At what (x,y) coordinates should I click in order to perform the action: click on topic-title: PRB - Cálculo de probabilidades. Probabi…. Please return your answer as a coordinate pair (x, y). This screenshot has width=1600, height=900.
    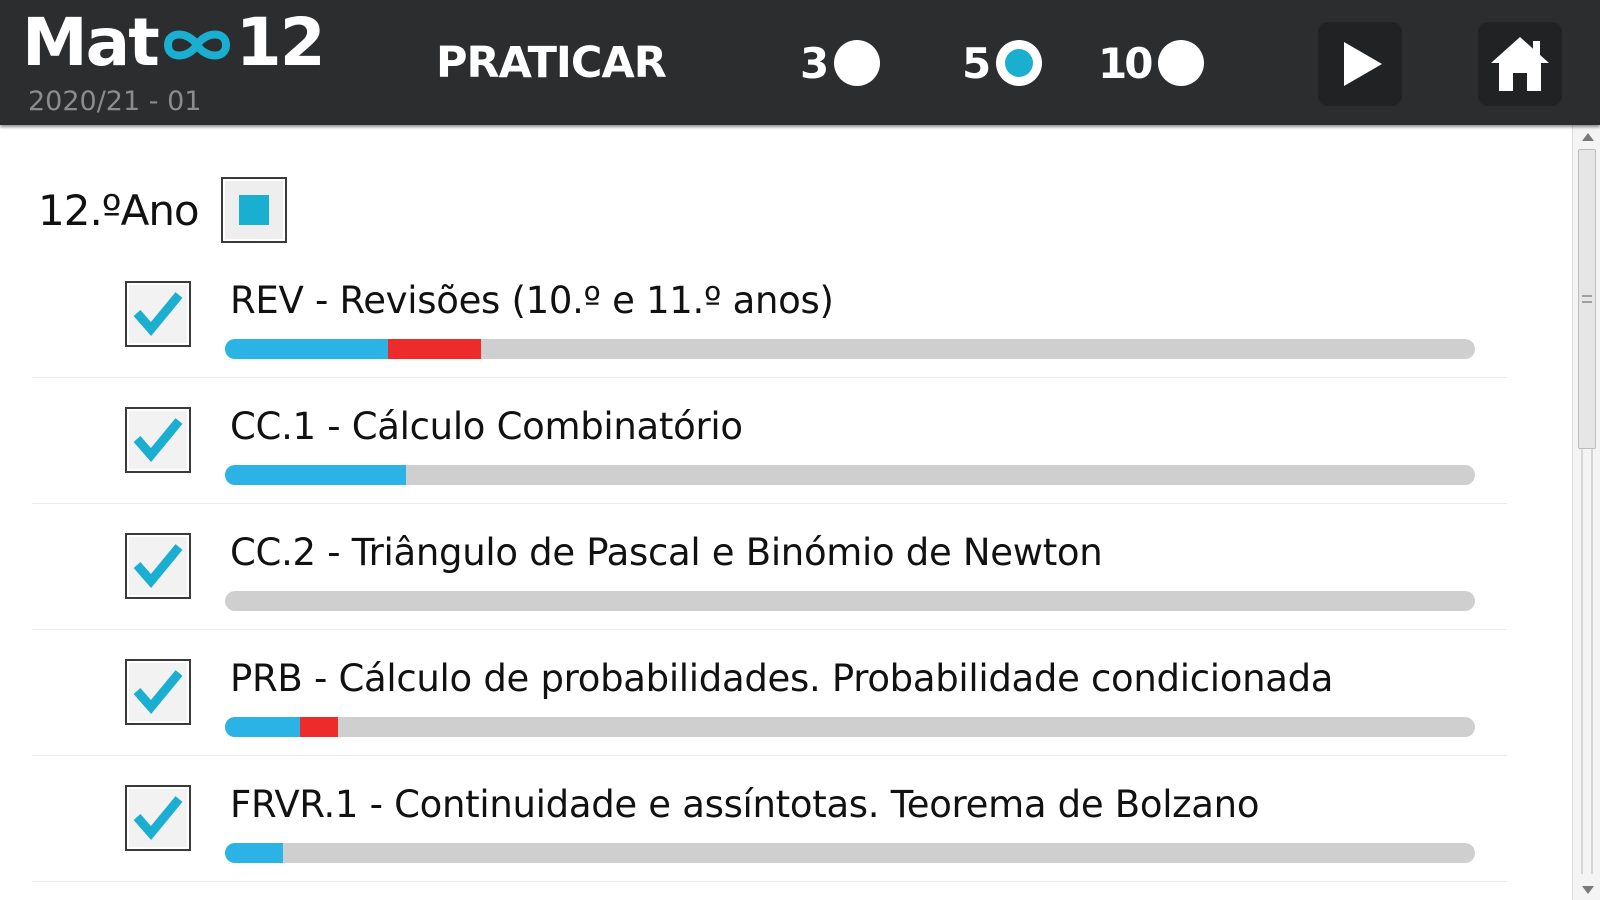
    Looking at the image, I should click on (782, 678).